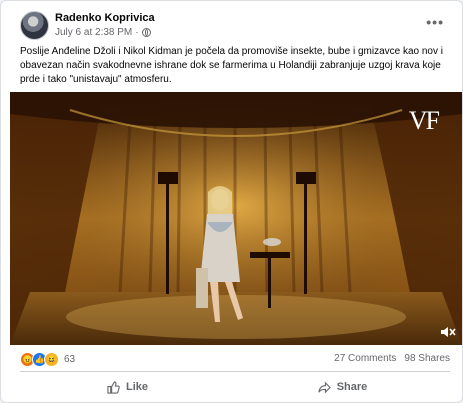 This screenshot has width=463, height=403. What do you see at coordinates (51, 359) in the screenshot?
I see `haha-reaction-icon: 😆` at bounding box center [51, 359].